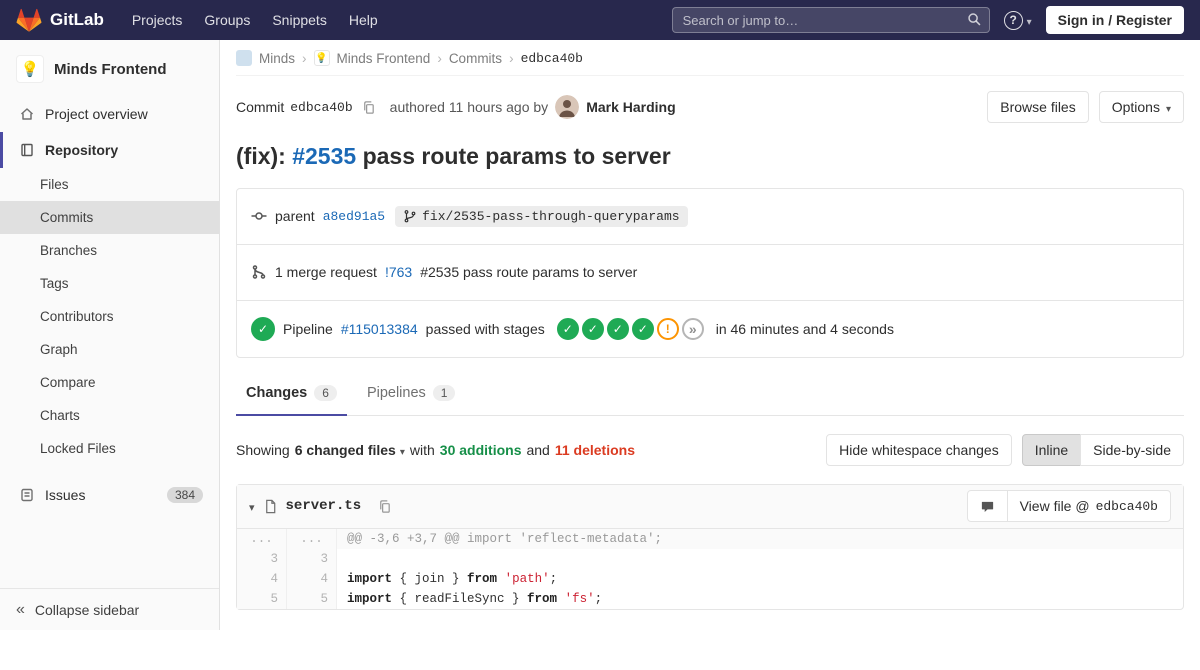  I want to click on deletions-count: 11 deletions, so click(595, 450).